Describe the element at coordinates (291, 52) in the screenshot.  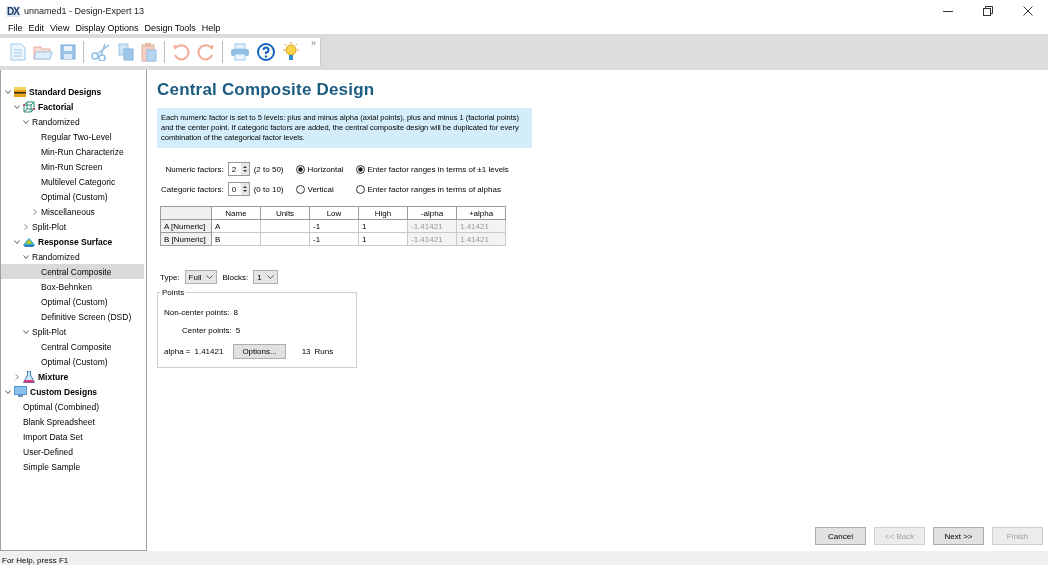
I see `lightbulb-icon` at that location.